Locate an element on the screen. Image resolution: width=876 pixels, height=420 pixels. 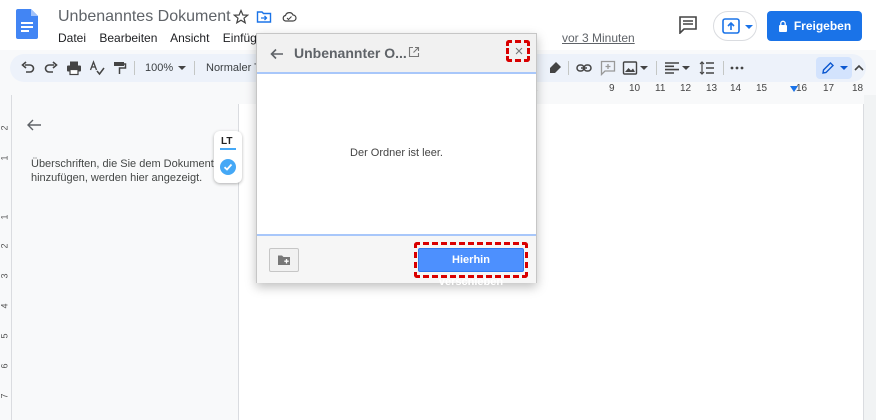
scrollbar is located at coordinates (870, 257).